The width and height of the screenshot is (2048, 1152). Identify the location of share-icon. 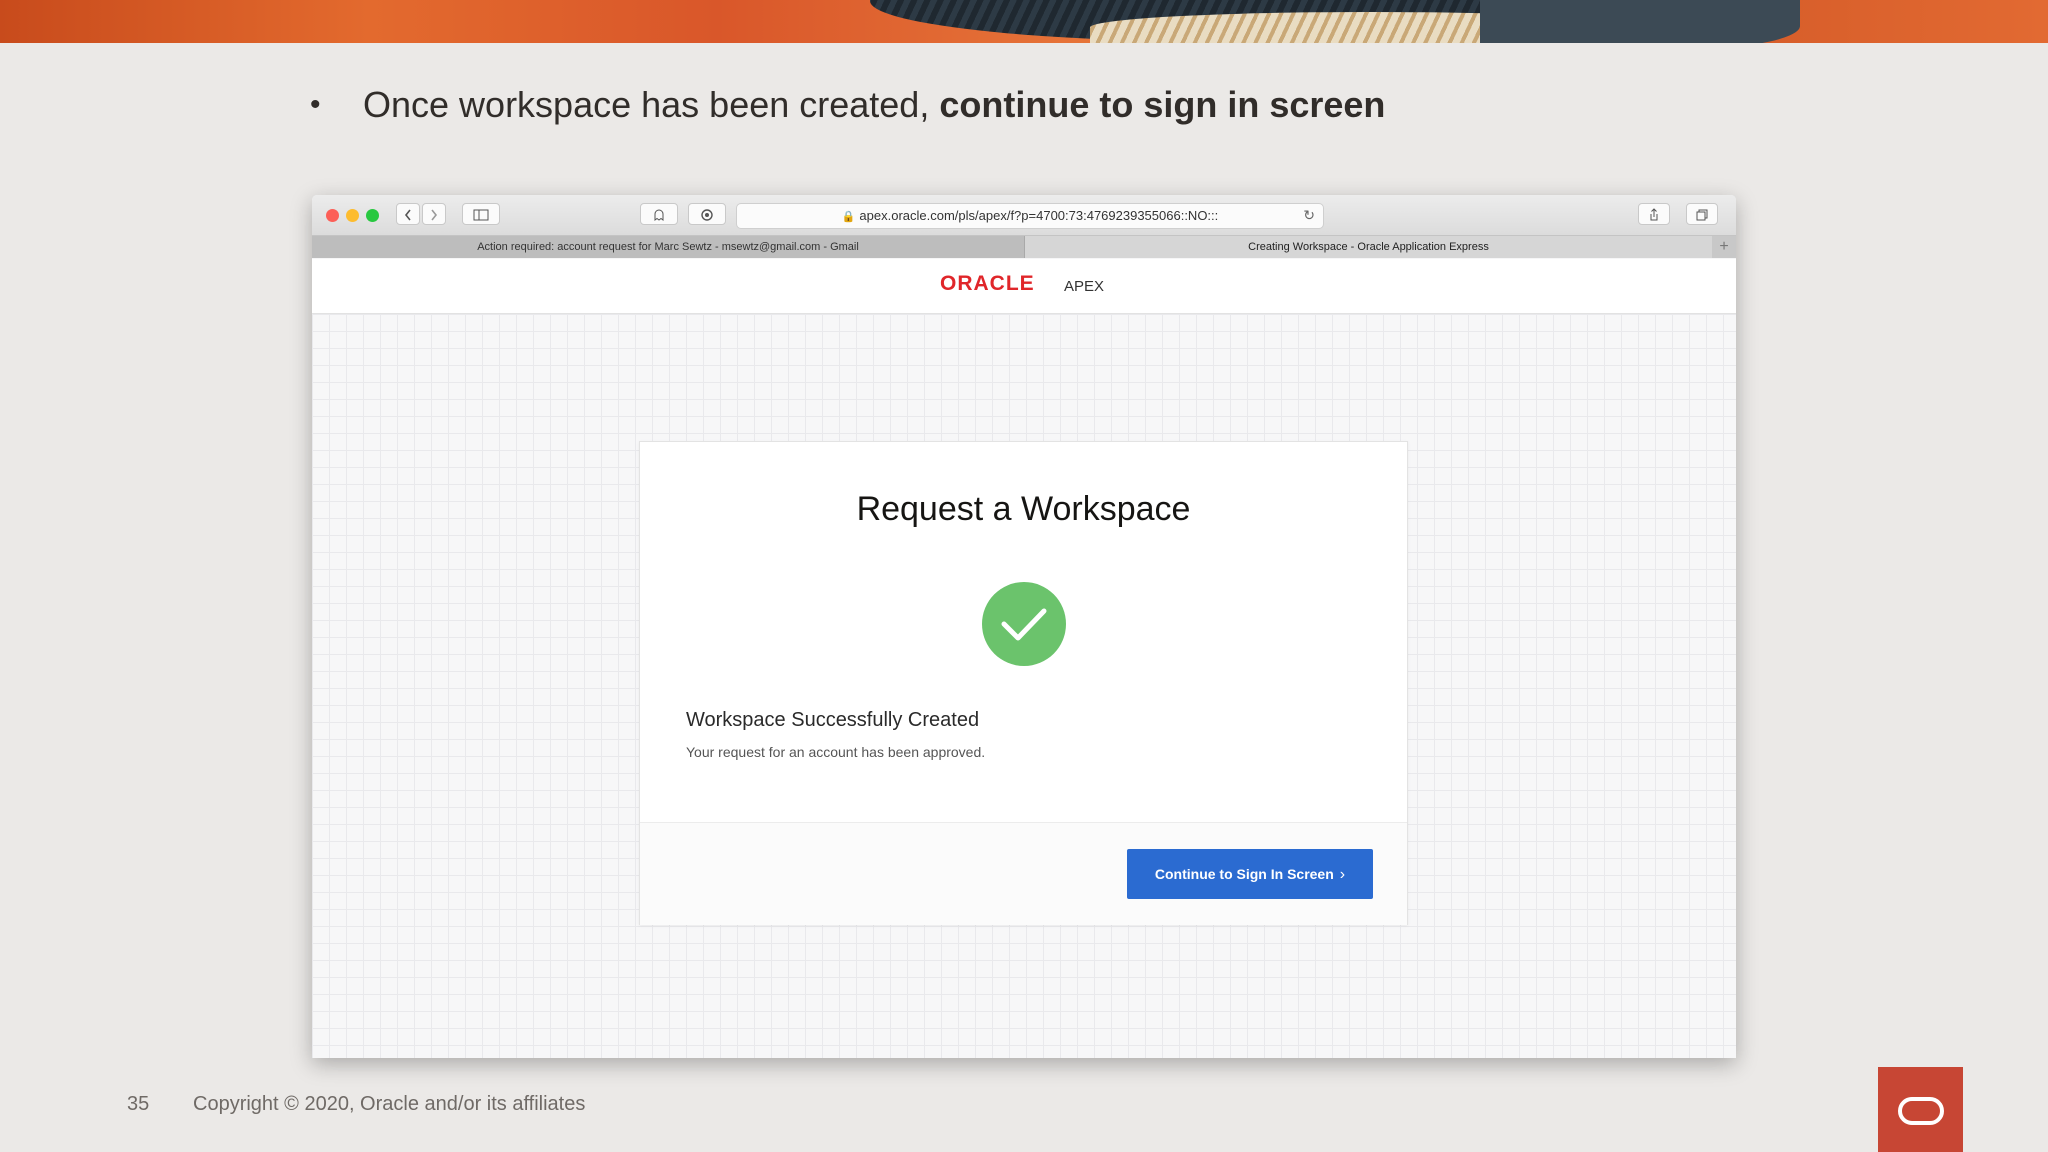
(1654, 214).